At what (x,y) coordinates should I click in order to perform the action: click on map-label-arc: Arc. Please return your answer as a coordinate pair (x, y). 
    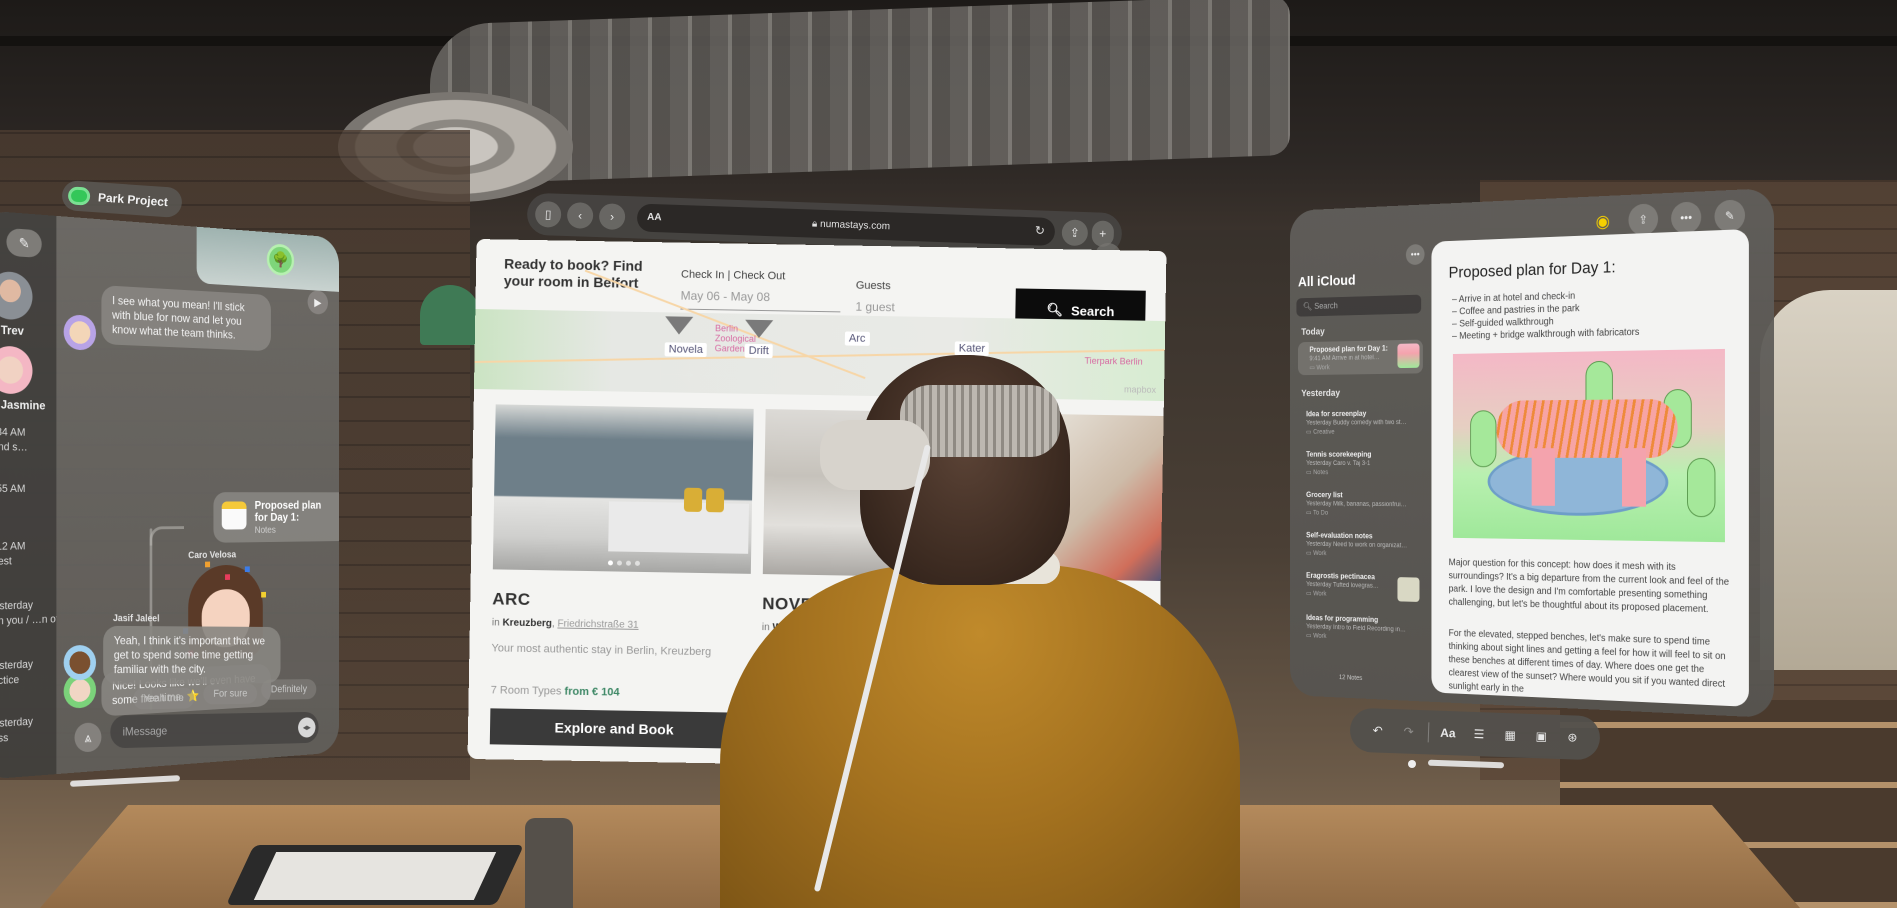
    Looking at the image, I should click on (857, 338).